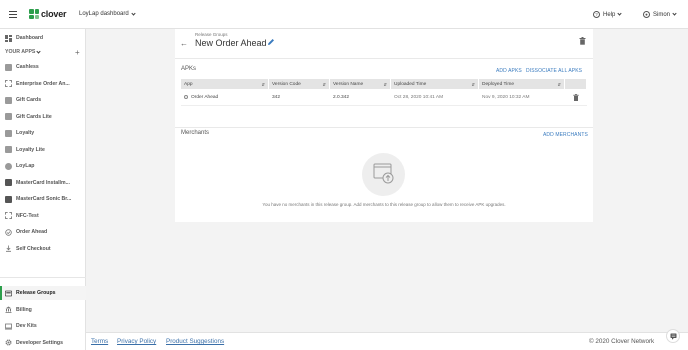 Image resolution: width=688 pixels, height=350 pixels. I want to click on apks-heading: APKs, so click(189, 69).